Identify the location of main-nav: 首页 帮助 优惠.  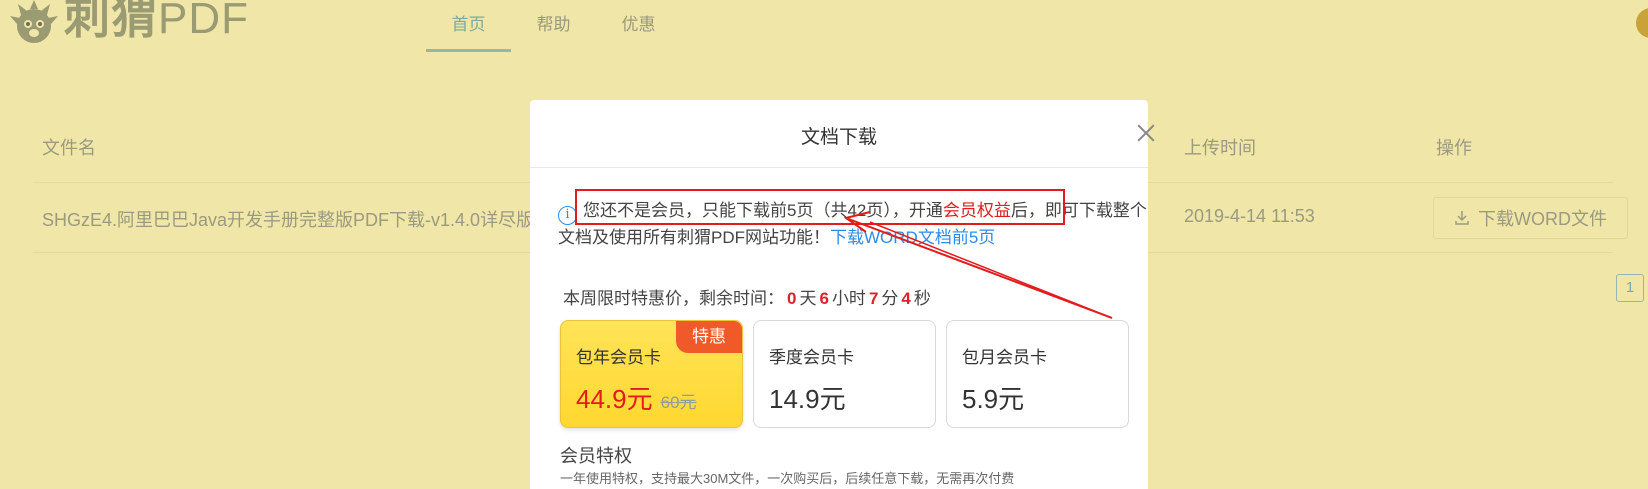
(553, 26).